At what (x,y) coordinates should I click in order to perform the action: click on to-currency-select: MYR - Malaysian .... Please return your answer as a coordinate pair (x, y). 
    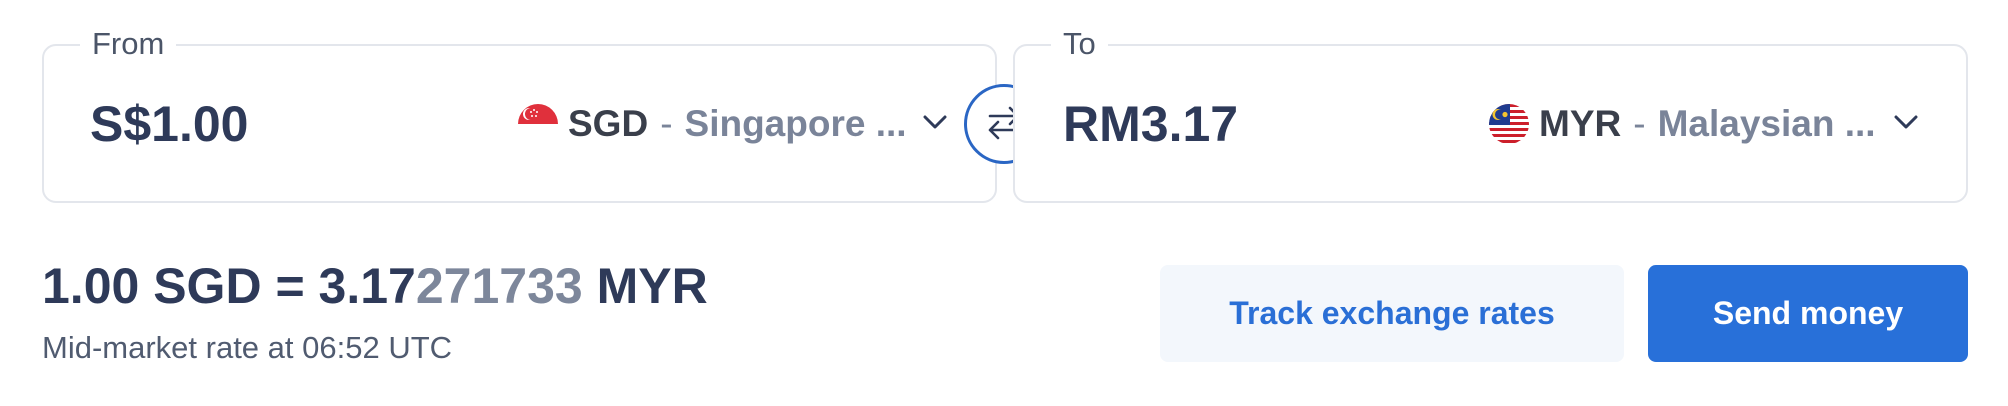
    Looking at the image, I should click on (1682, 124).